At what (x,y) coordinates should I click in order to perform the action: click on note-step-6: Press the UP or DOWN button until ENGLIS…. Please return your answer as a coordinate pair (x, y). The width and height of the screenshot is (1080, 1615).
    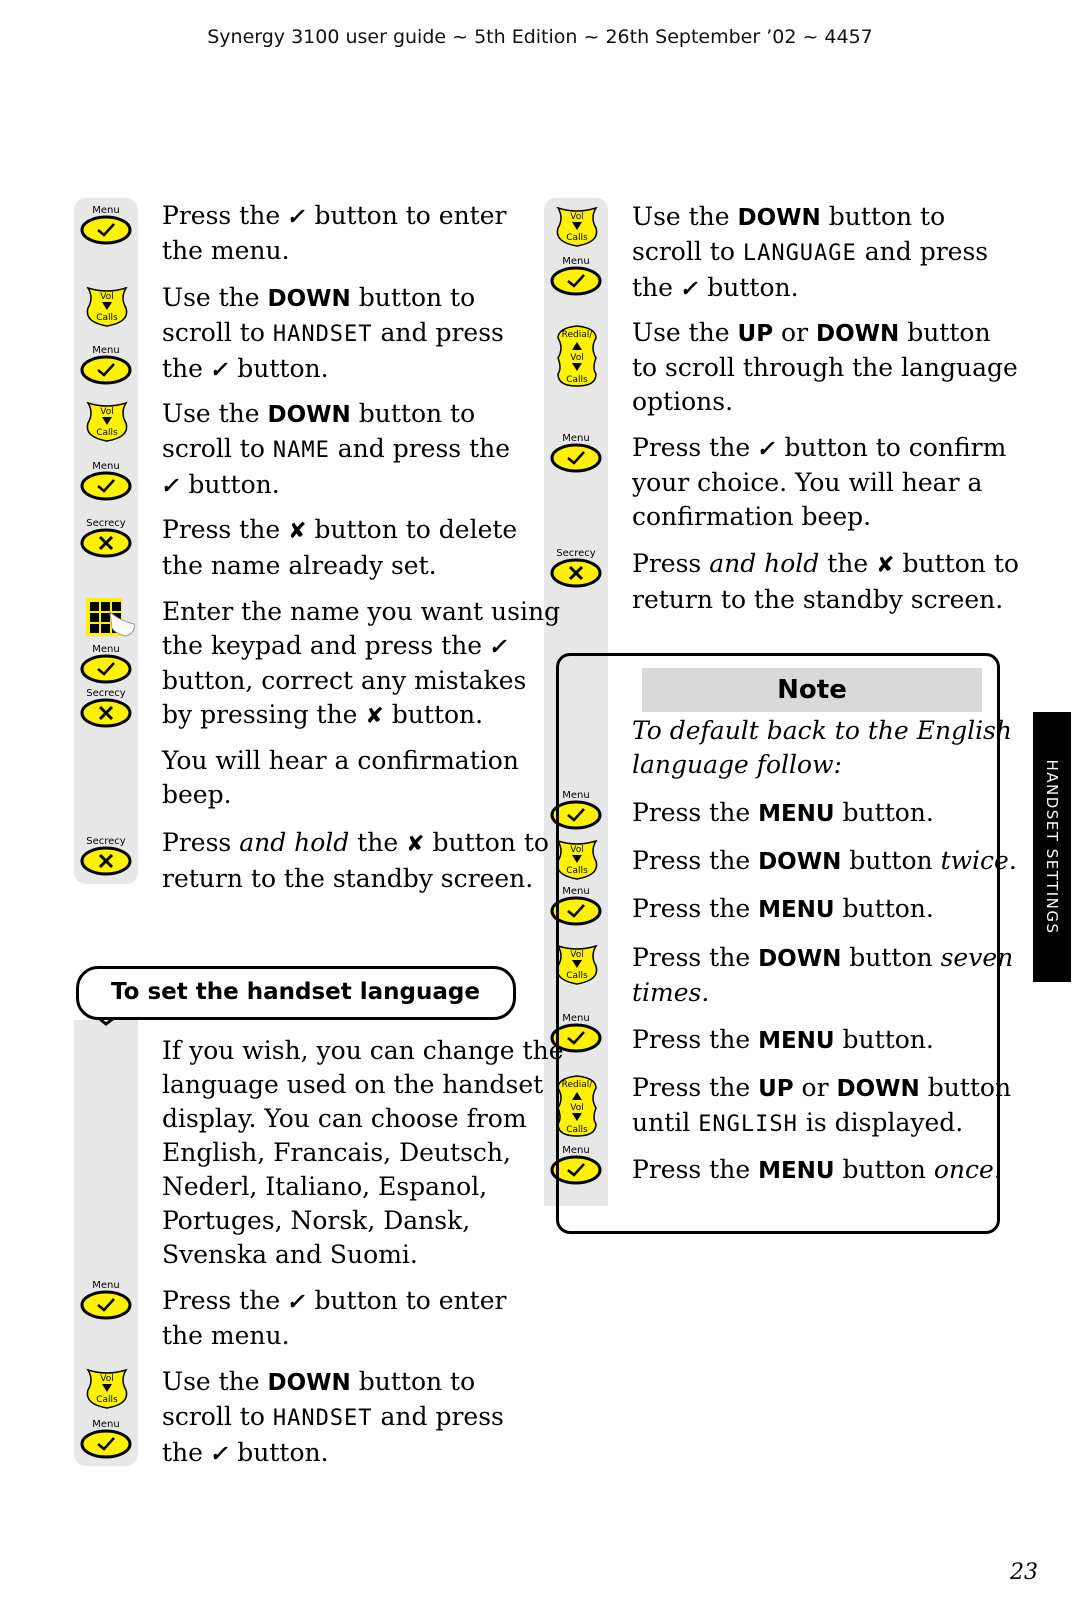
    Looking at the image, I should click on (822, 1105).